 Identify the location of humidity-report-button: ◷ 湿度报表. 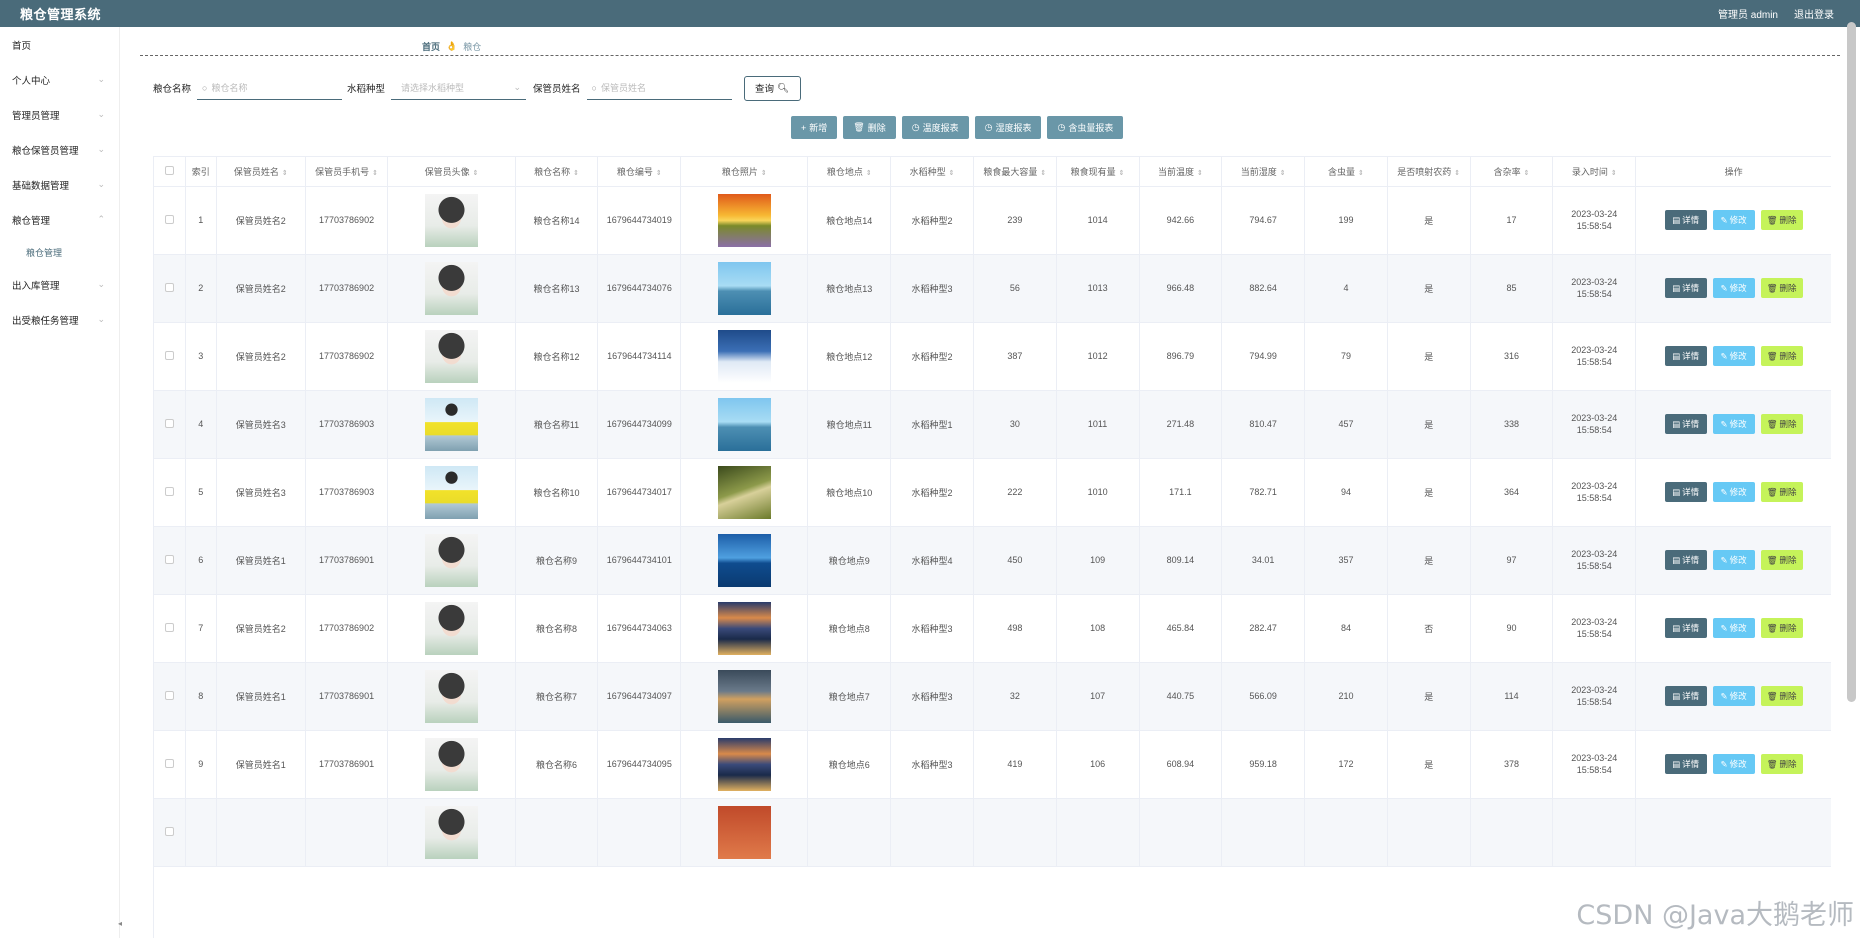
(1008, 127).